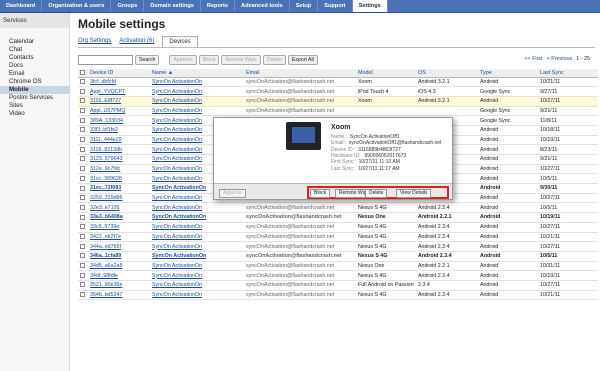  I want to click on sidebar-item-email: Email, so click(34, 74).